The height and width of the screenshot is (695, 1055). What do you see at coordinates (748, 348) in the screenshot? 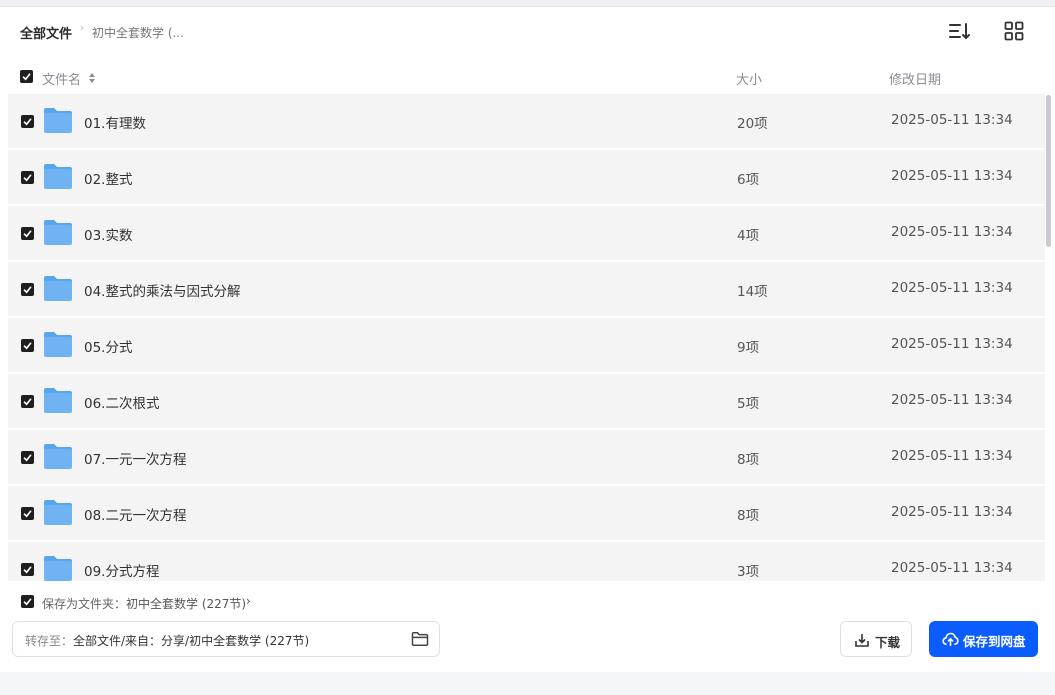
I see `file-size: 9项` at bounding box center [748, 348].